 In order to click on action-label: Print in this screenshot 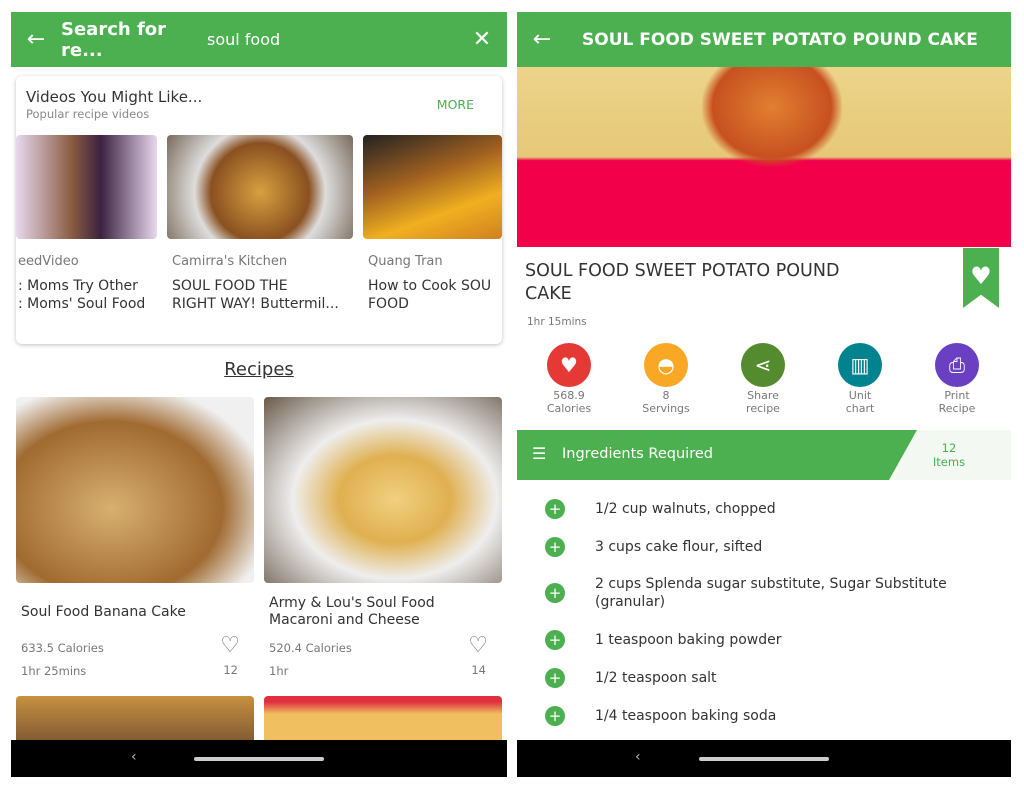, I will do `click(957, 395)`.